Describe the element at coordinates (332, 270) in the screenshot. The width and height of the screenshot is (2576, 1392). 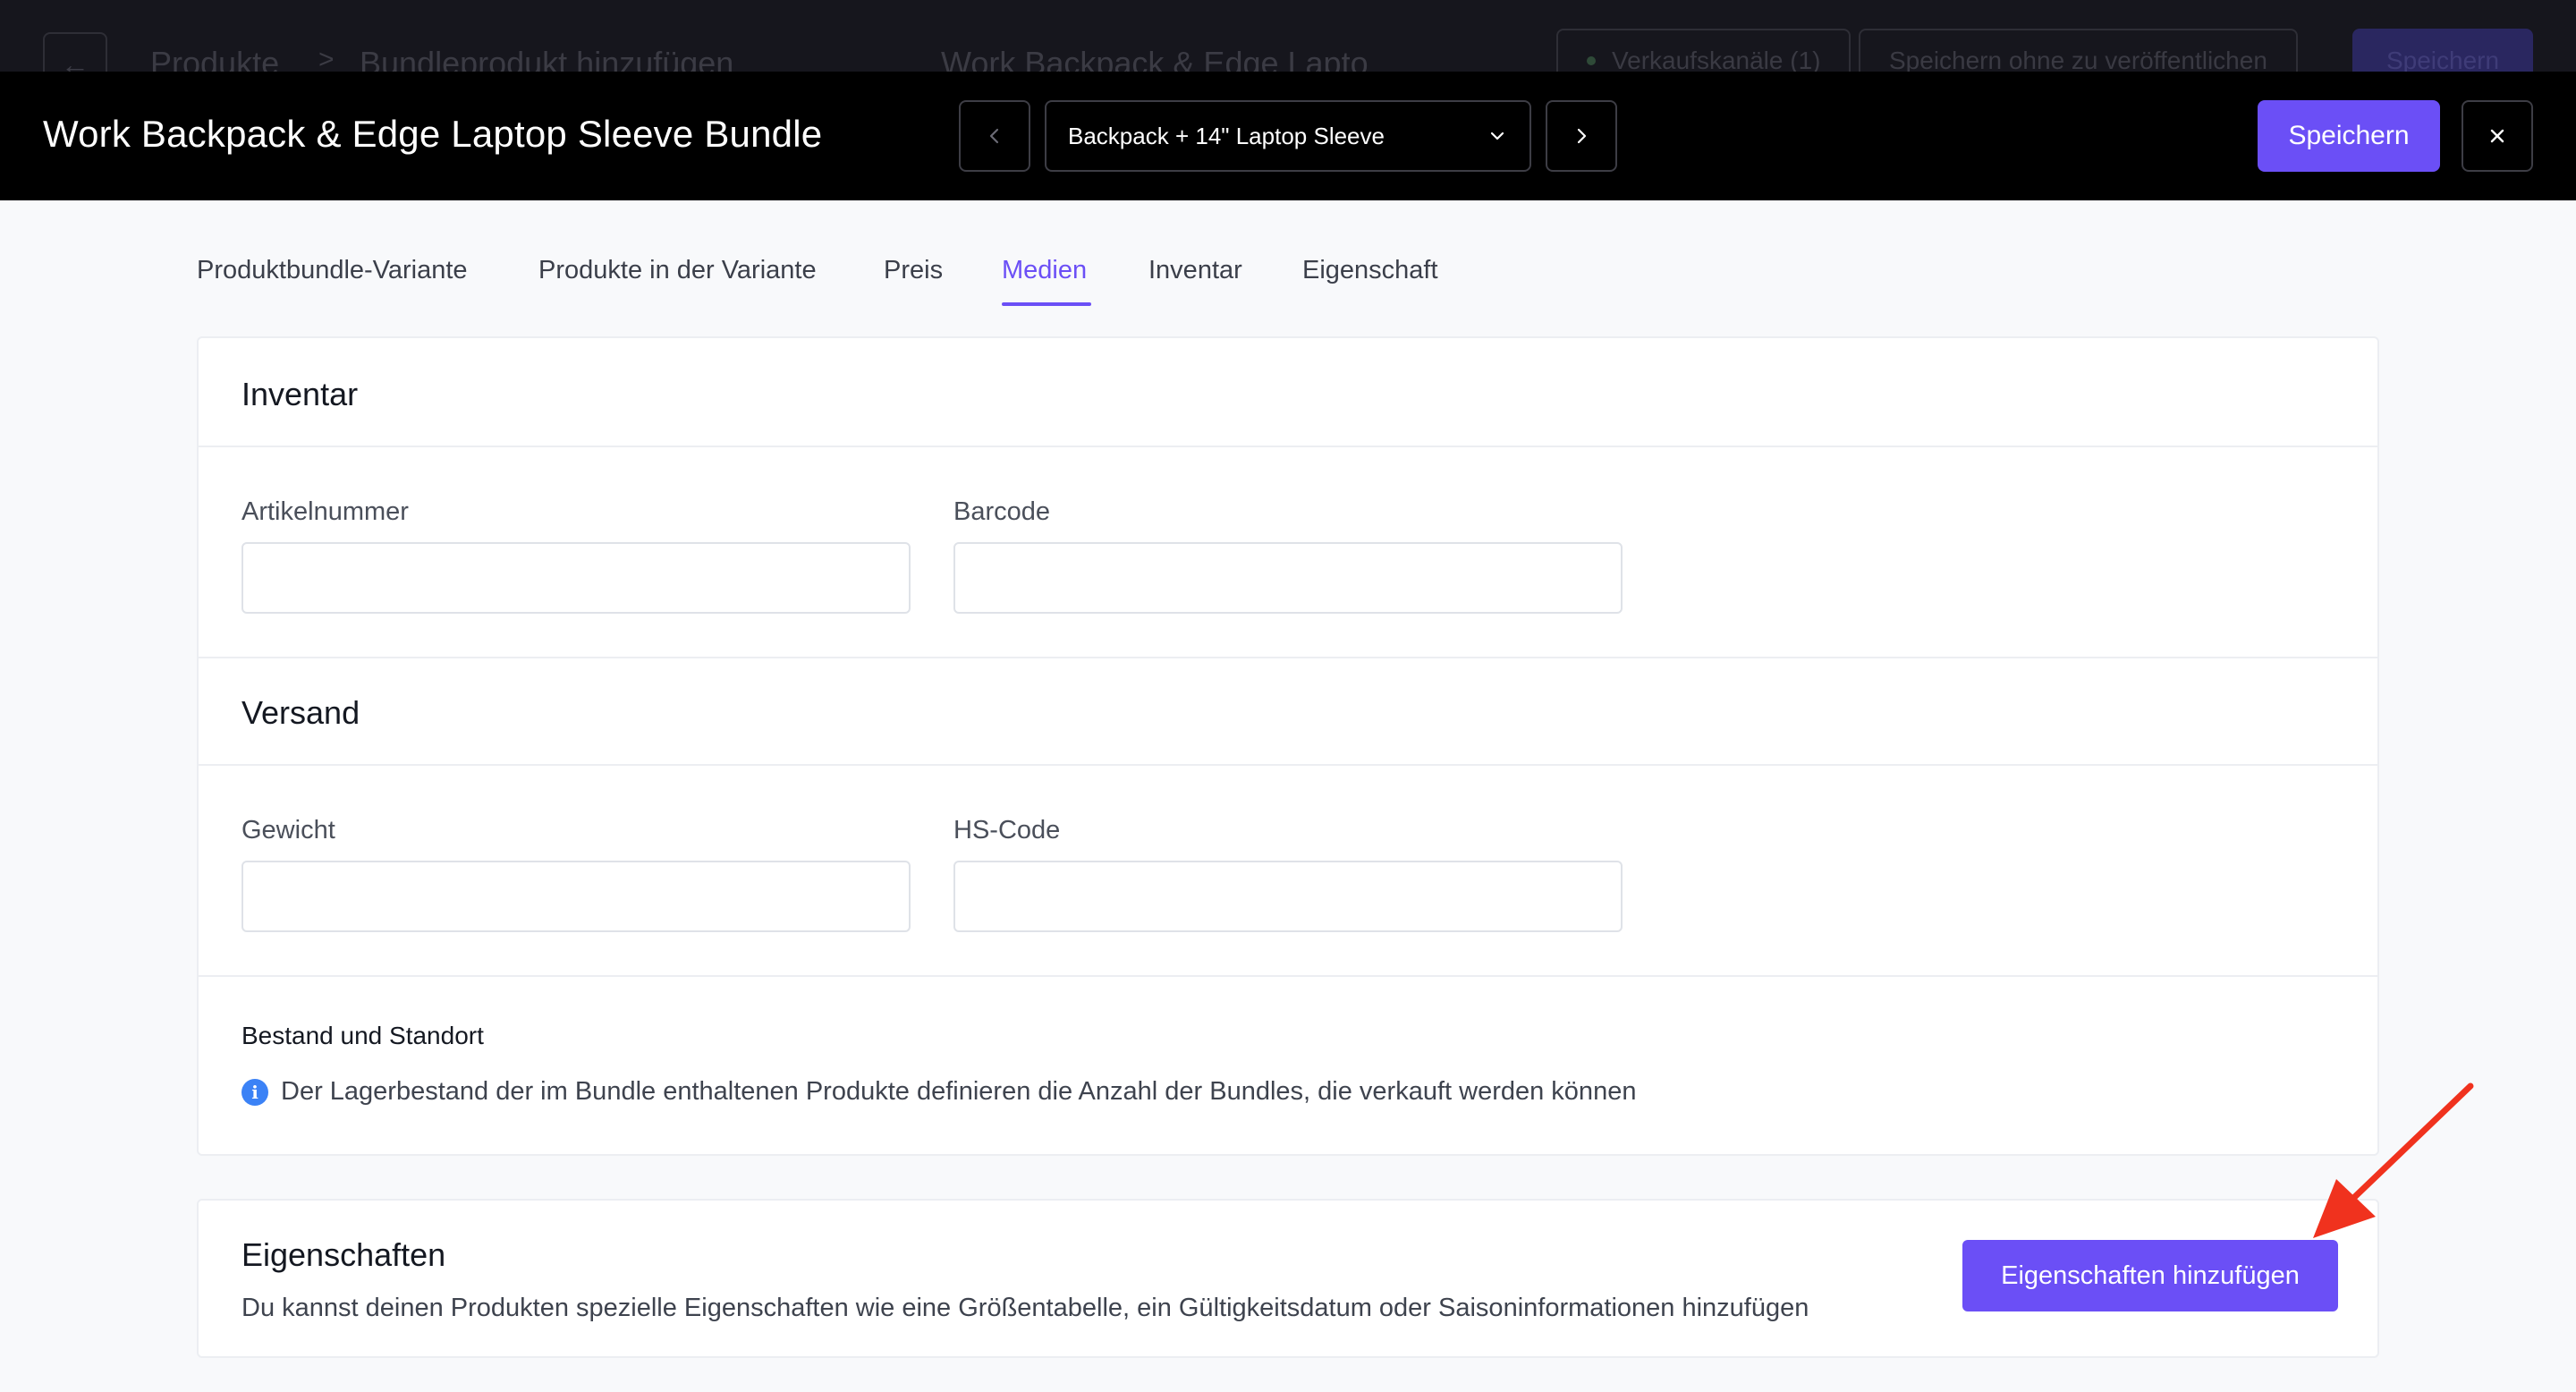
I see `tab-produktbundle-variante: Produktbundle-Variante` at that location.